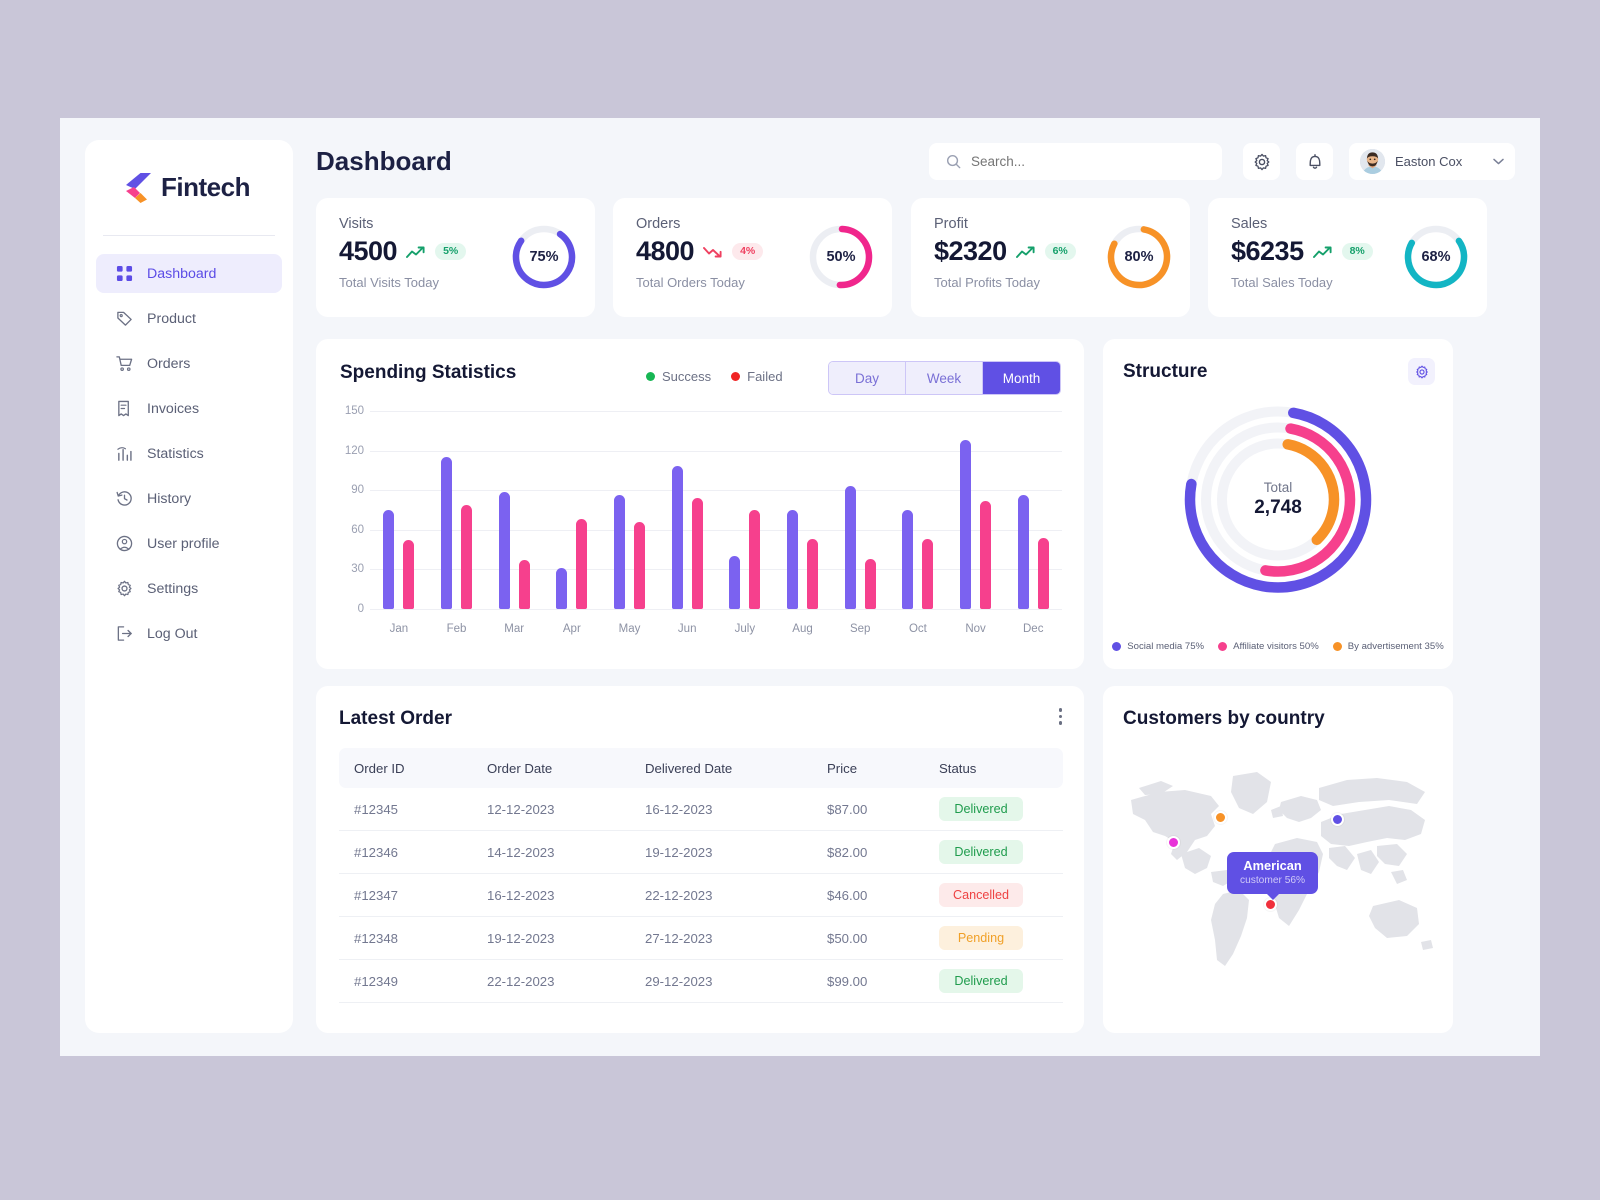 The height and width of the screenshot is (1200, 1600). What do you see at coordinates (748, 251) in the screenshot?
I see `stat-delta-badge: 4%` at bounding box center [748, 251].